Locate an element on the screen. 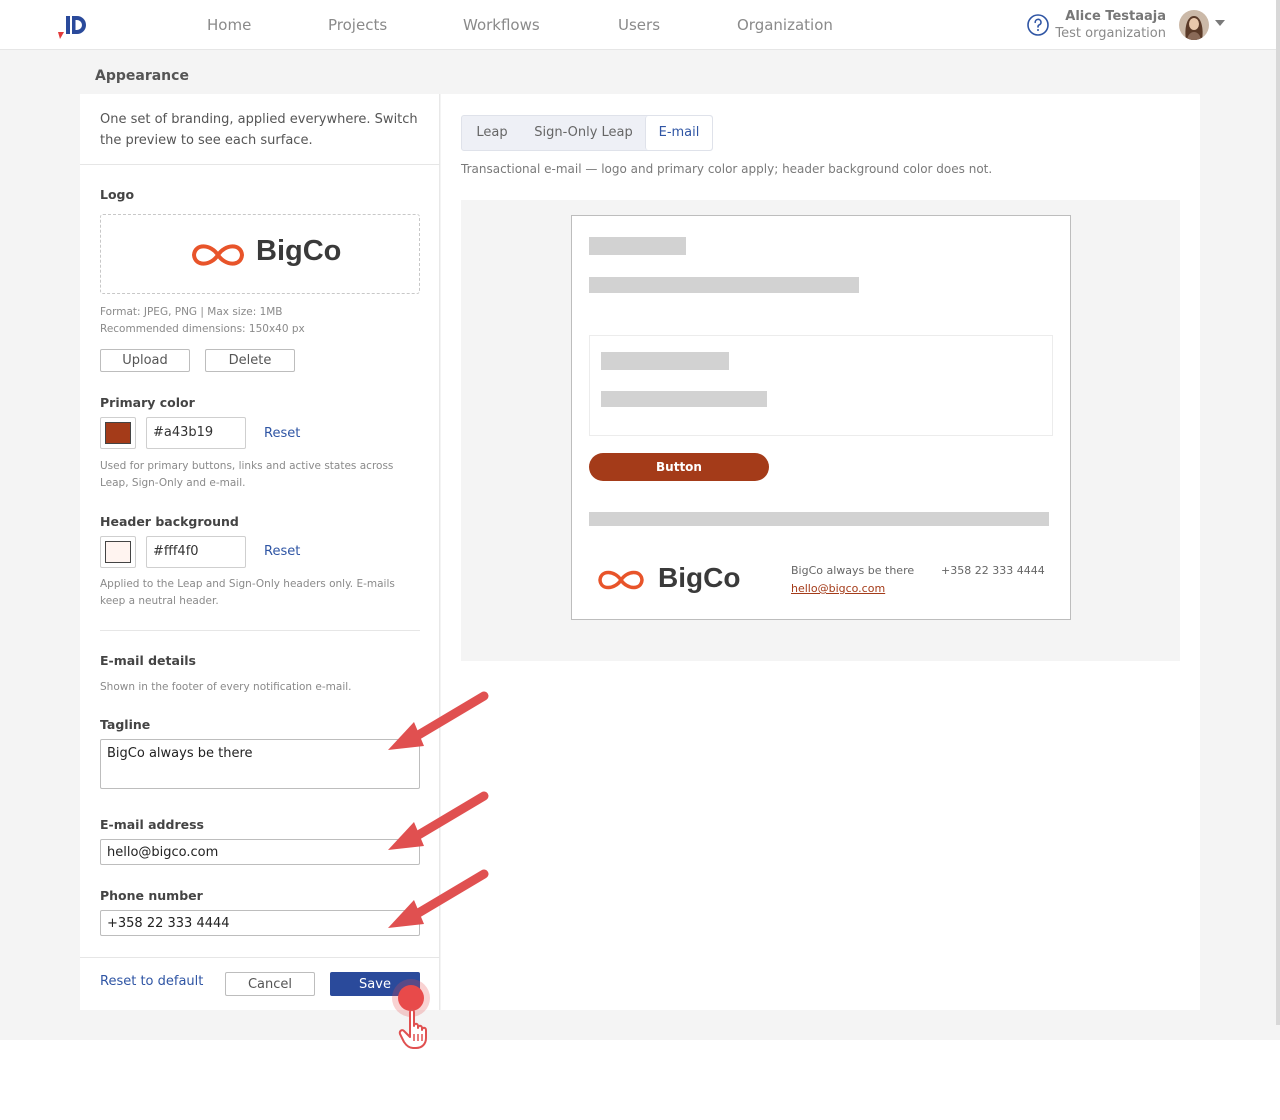 The width and height of the screenshot is (1280, 1120). tagline-field: BigCo always be there is located at coordinates (260, 764).